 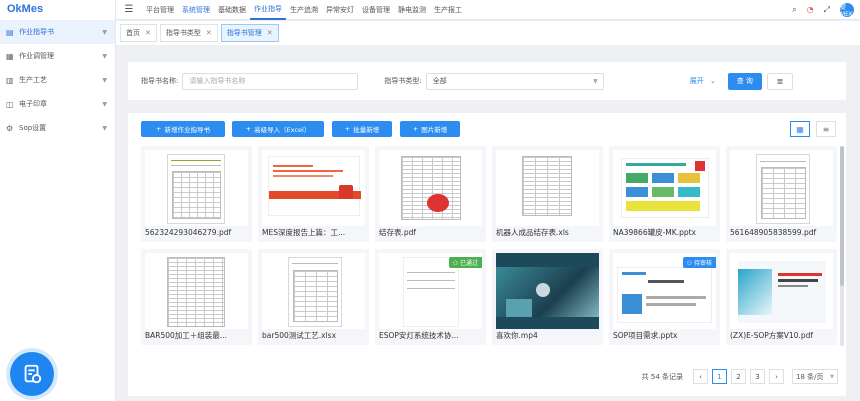 I want to click on tab-guide-management: 指导书管理 ✕, so click(x=249, y=33).